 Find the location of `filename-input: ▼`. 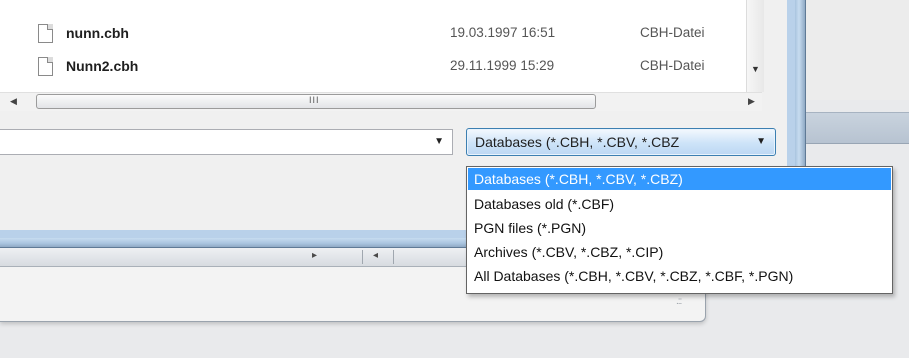

filename-input: ▼ is located at coordinates (226, 142).